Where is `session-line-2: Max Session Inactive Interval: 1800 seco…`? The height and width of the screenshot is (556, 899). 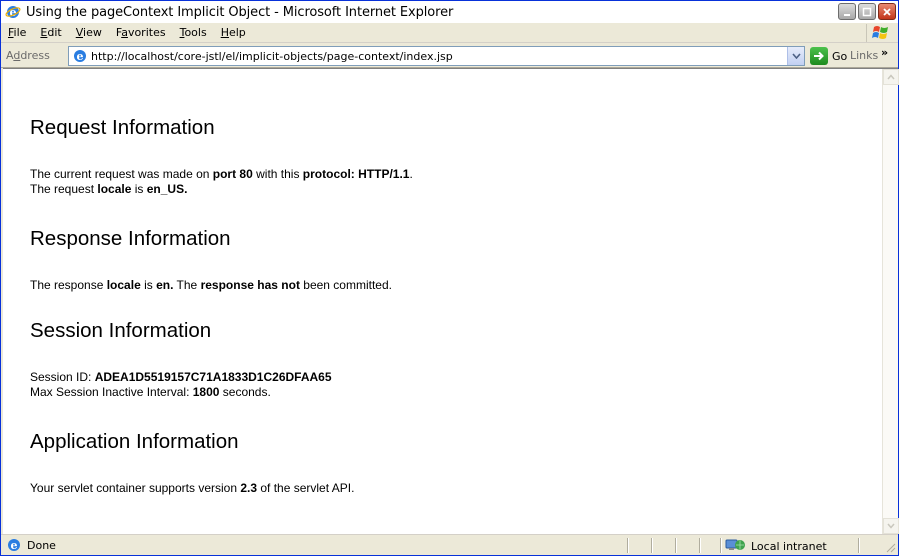 session-line-2: Max Session Inactive Interval: 1800 seco… is located at coordinates (150, 392).